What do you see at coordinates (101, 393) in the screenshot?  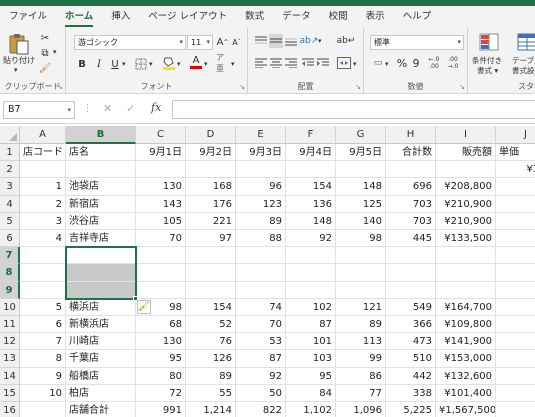 I see `cell-b15: 柏店` at bounding box center [101, 393].